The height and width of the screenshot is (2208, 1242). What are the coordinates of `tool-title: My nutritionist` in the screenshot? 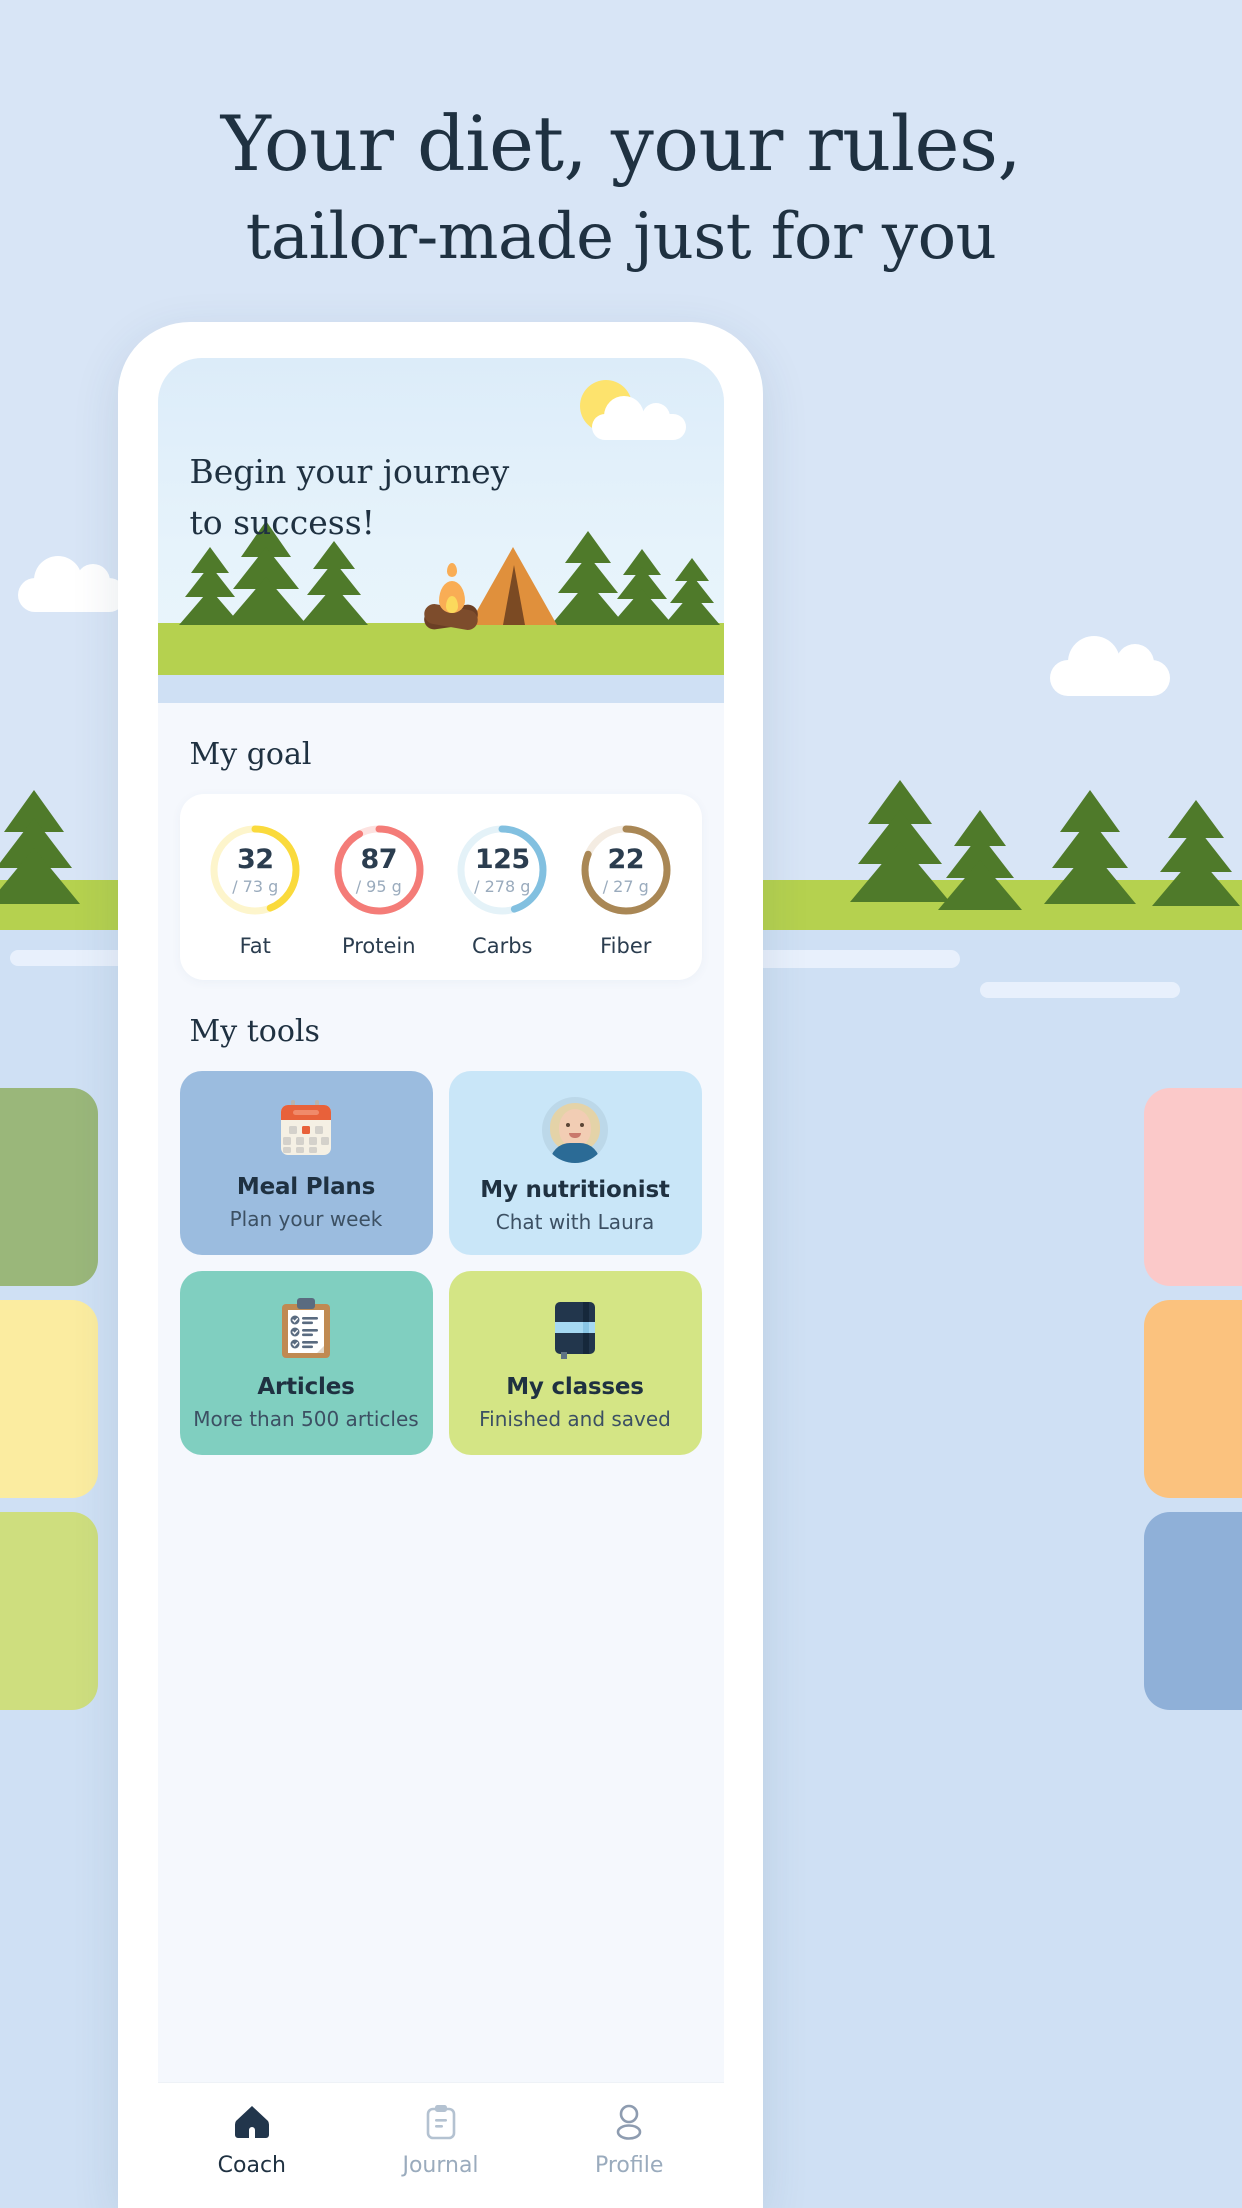 It's located at (575, 1190).